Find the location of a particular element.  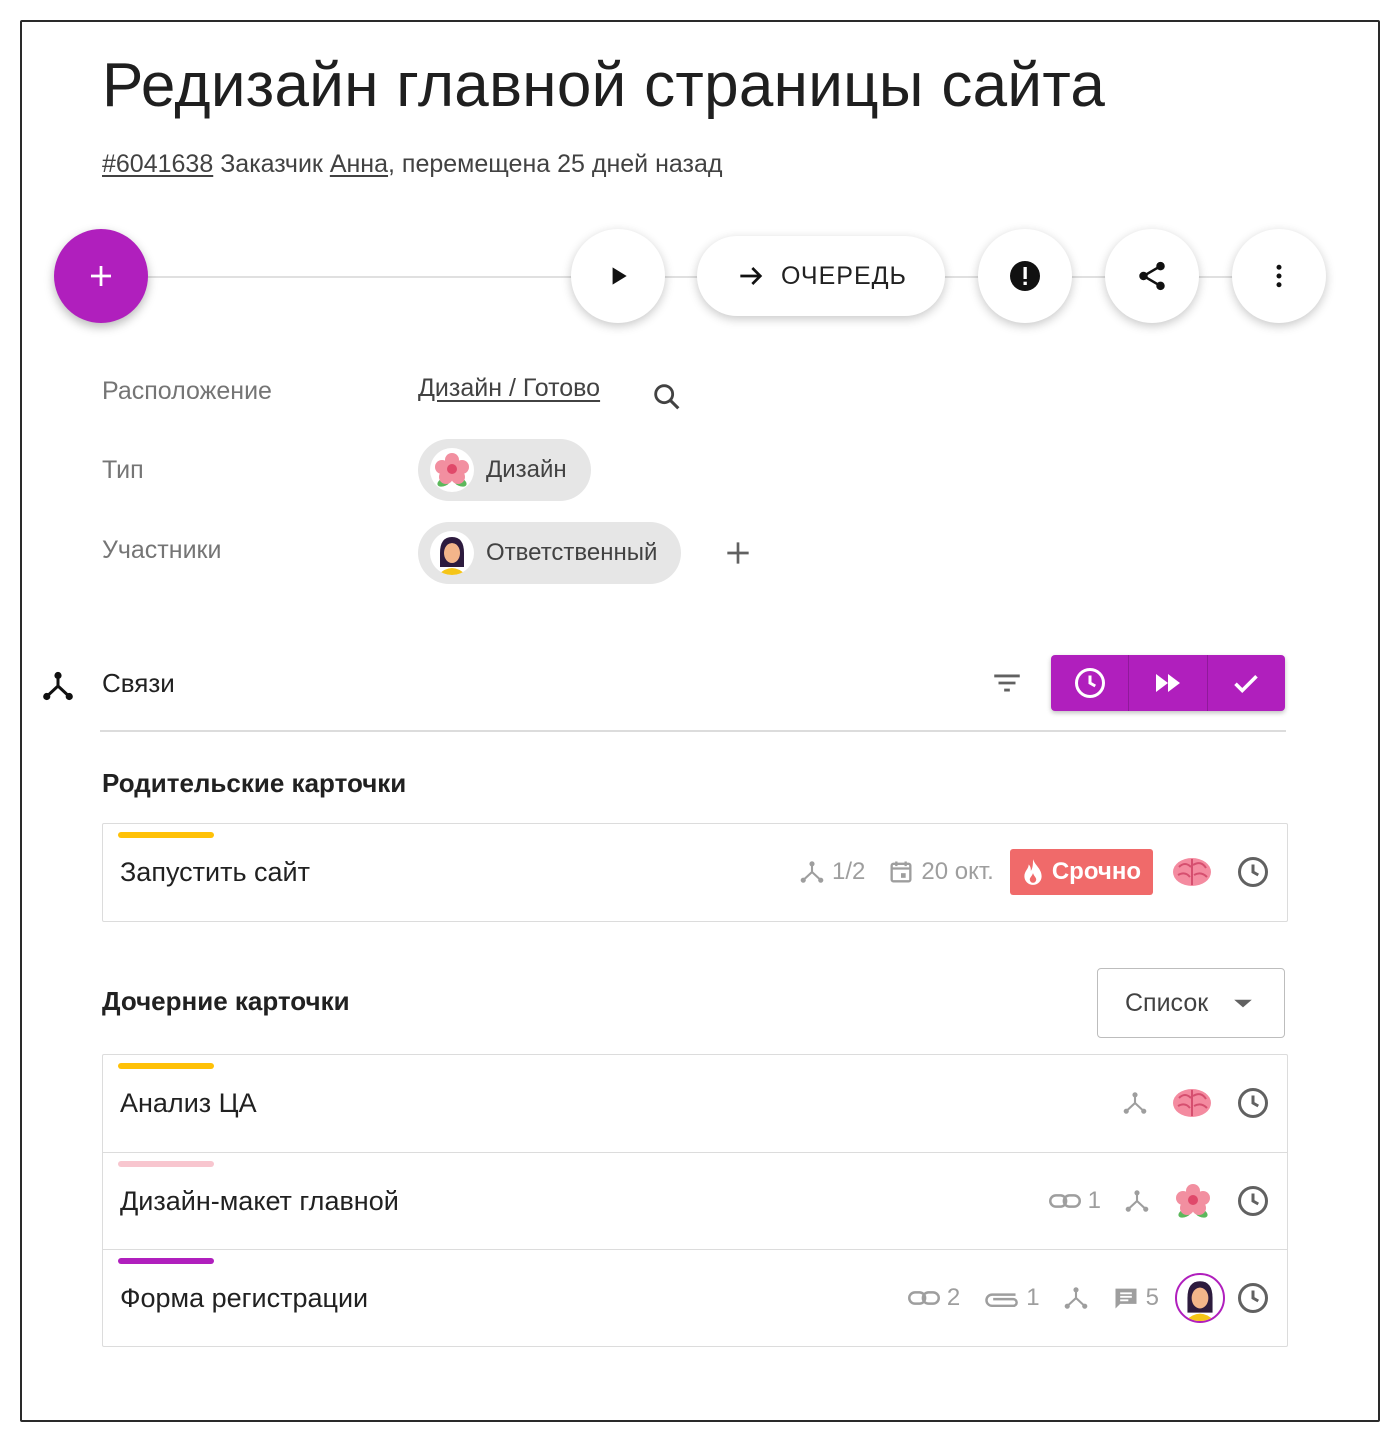

customer-prefix: Заказчик is located at coordinates (271, 164).